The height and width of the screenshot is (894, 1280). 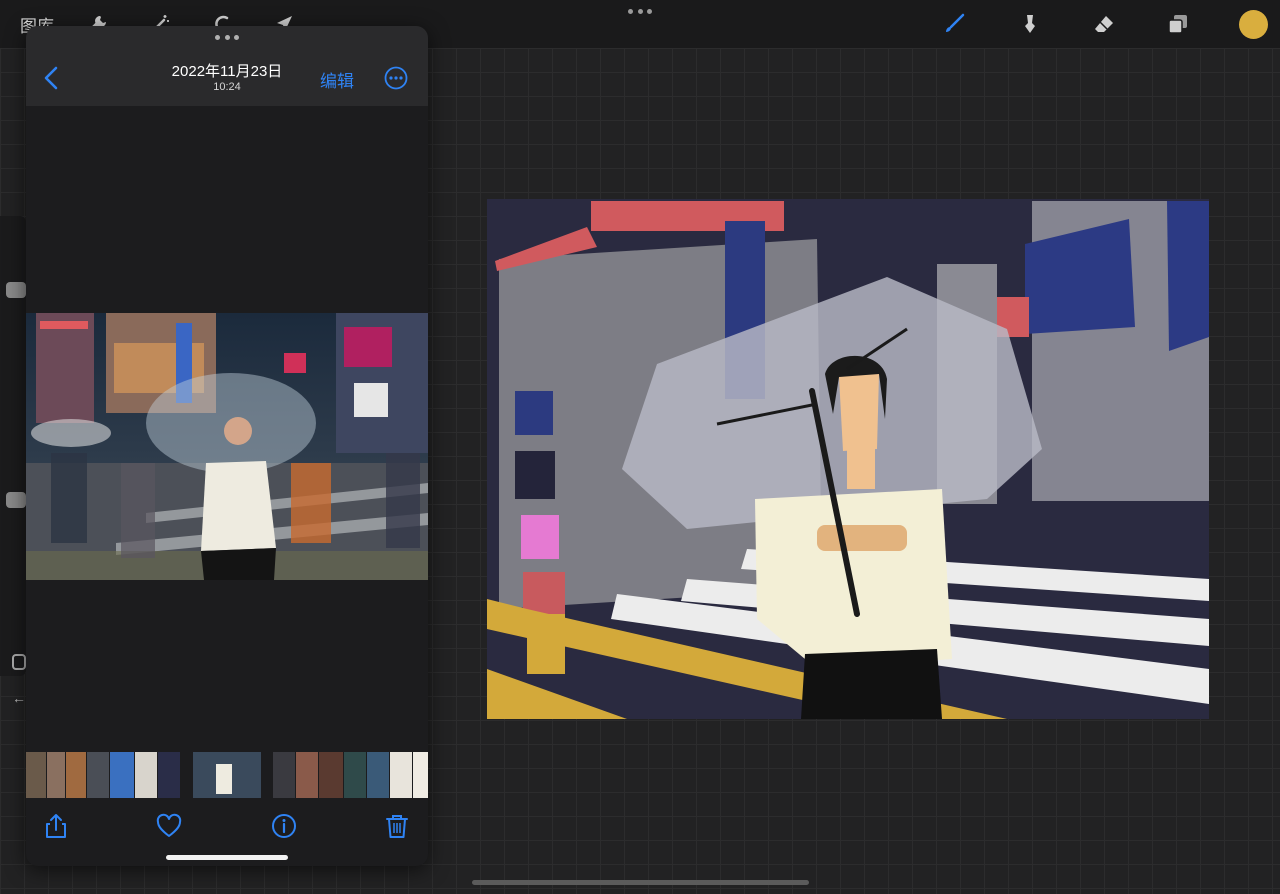 I want to click on smudge-icon, so click(x=1030, y=24).